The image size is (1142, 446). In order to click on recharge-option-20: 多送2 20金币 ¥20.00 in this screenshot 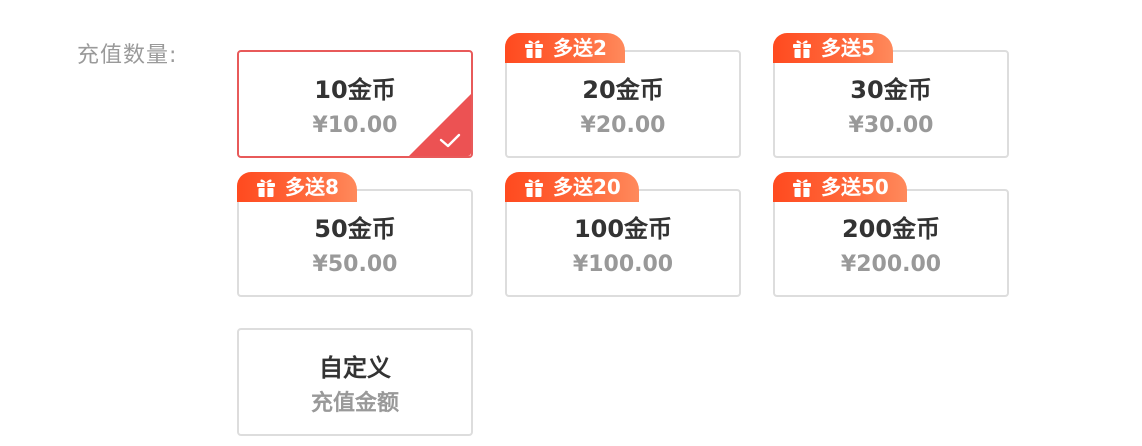, I will do `click(623, 95)`.